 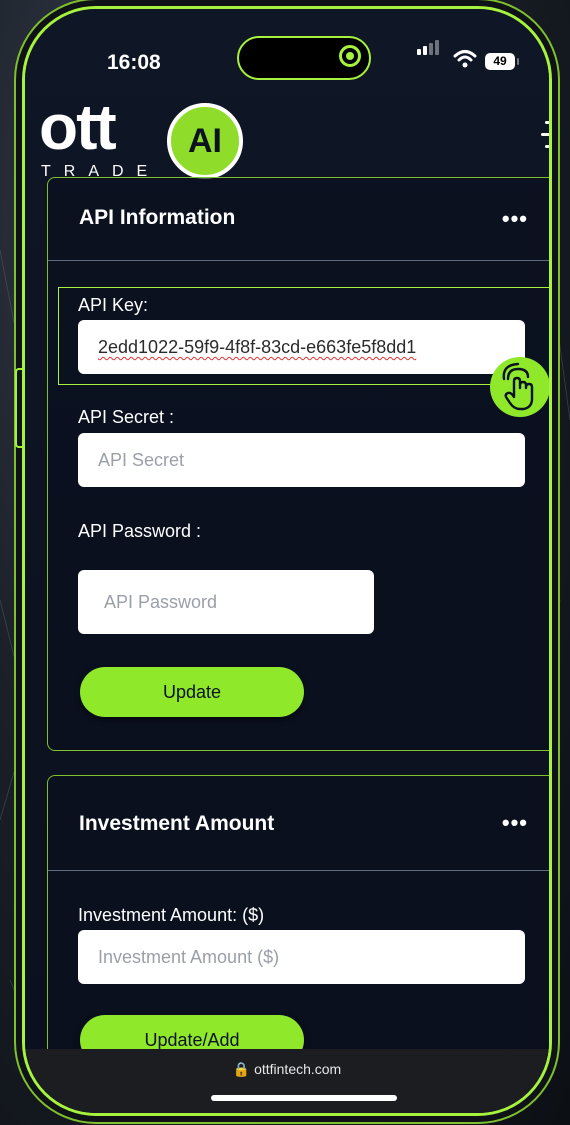 What do you see at coordinates (134, 62) in the screenshot?
I see `status-time: 16:08` at bounding box center [134, 62].